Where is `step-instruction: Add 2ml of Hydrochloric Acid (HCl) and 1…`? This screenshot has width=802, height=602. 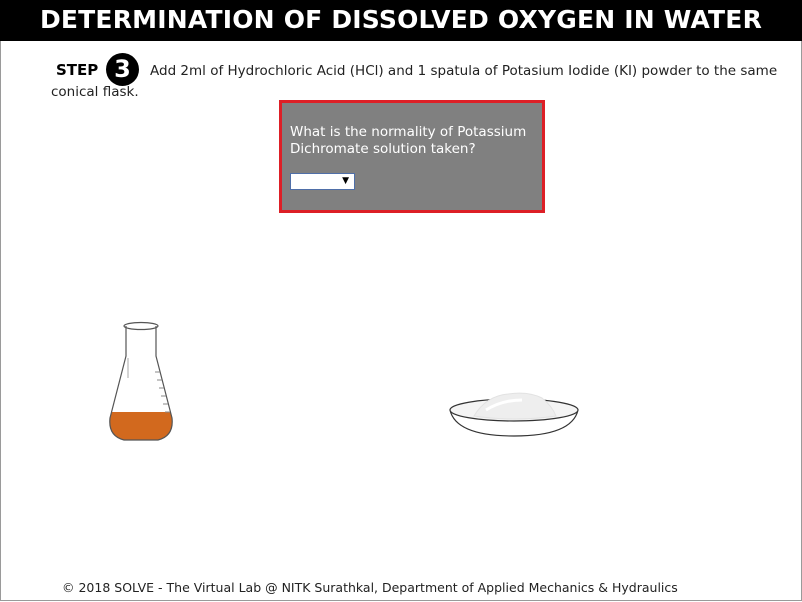 step-instruction: Add 2ml of Hydrochloric Acid (HCl) and 1… is located at coordinates (414, 81).